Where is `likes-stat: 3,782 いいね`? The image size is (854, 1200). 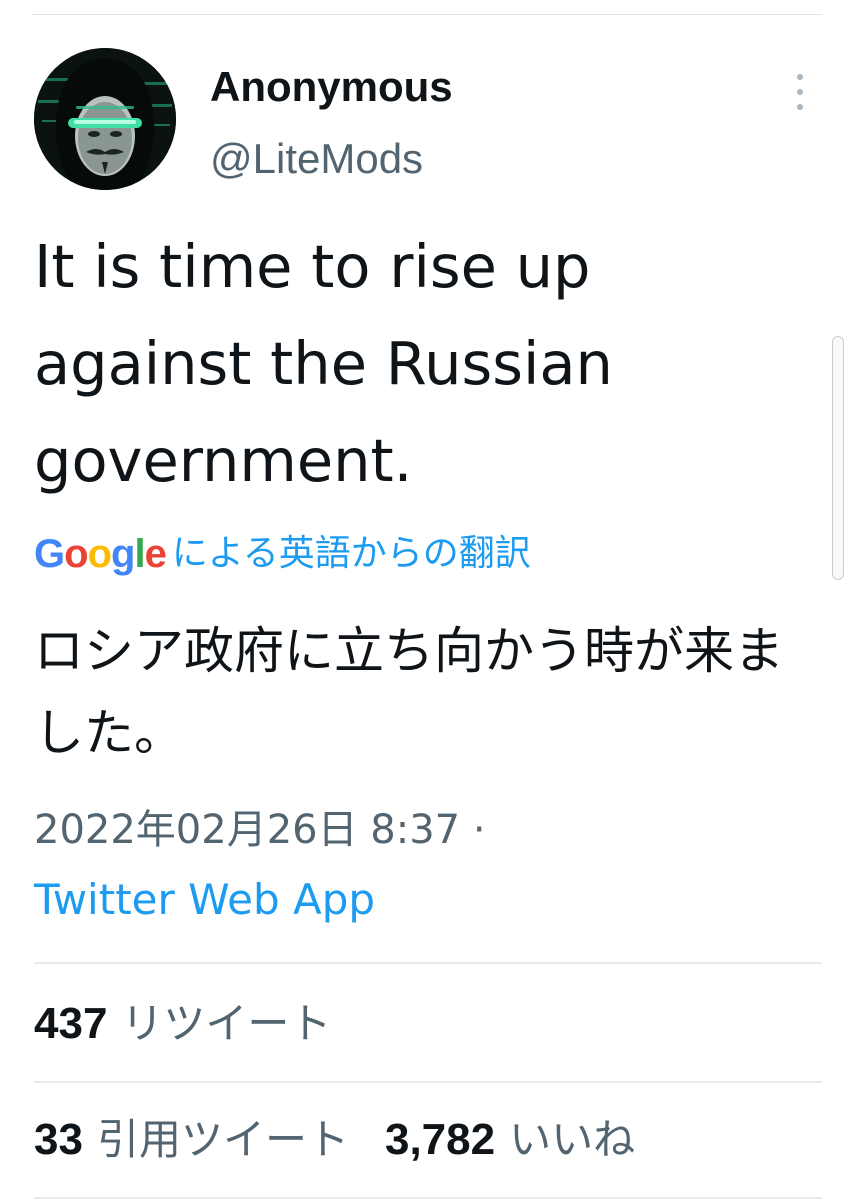
likes-stat: 3,782 いいね is located at coordinates (510, 1140).